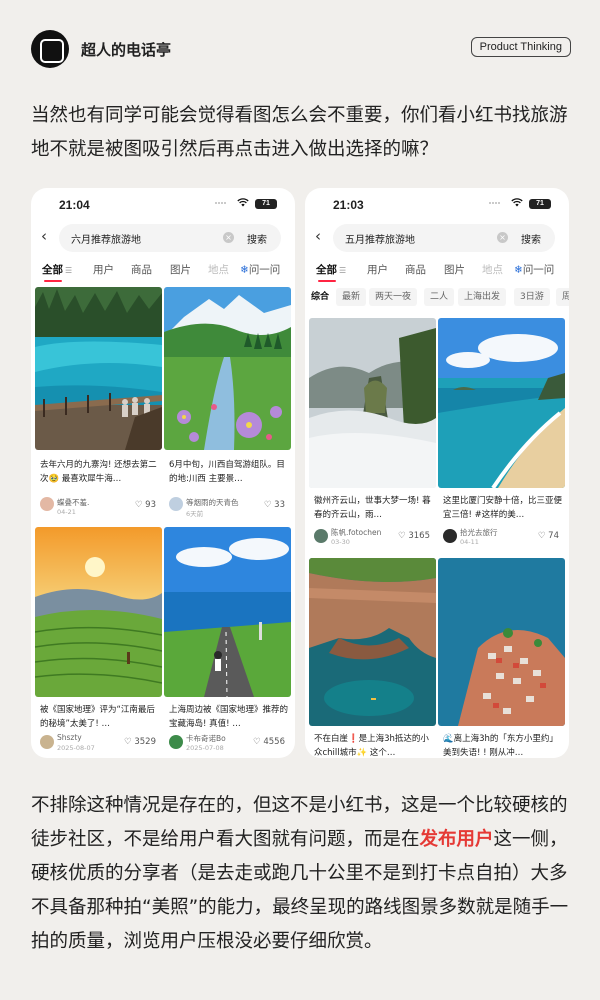  I want to click on chip-comprehensive: 综合, so click(320, 297).